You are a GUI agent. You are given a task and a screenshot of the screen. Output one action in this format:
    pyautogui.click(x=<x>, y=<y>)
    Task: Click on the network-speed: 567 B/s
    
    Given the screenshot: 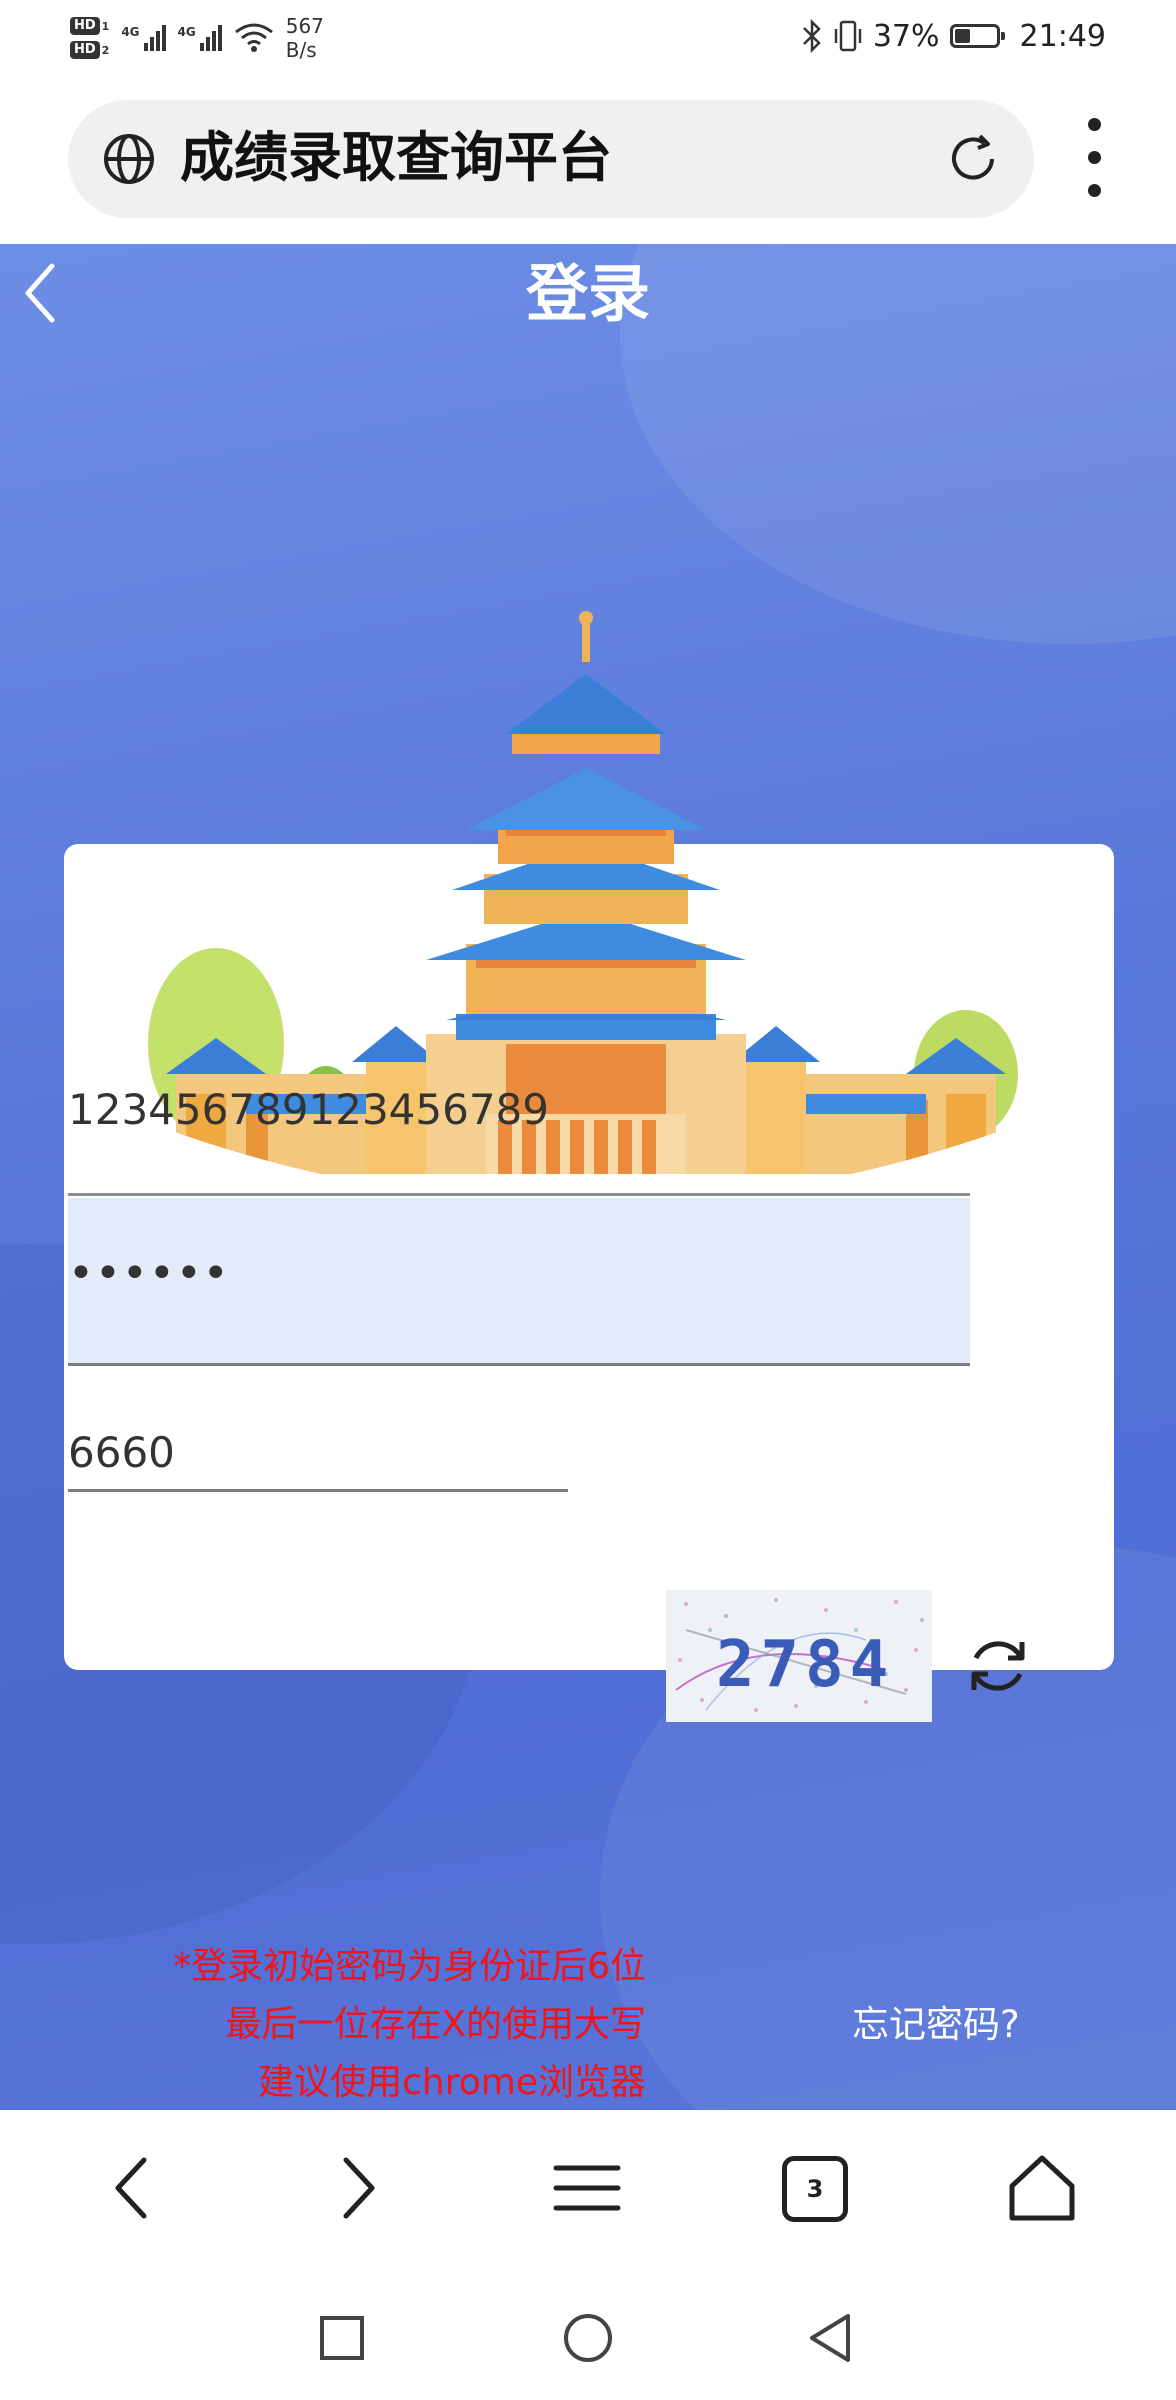 What is the action you would take?
    pyautogui.click(x=305, y=38)
    